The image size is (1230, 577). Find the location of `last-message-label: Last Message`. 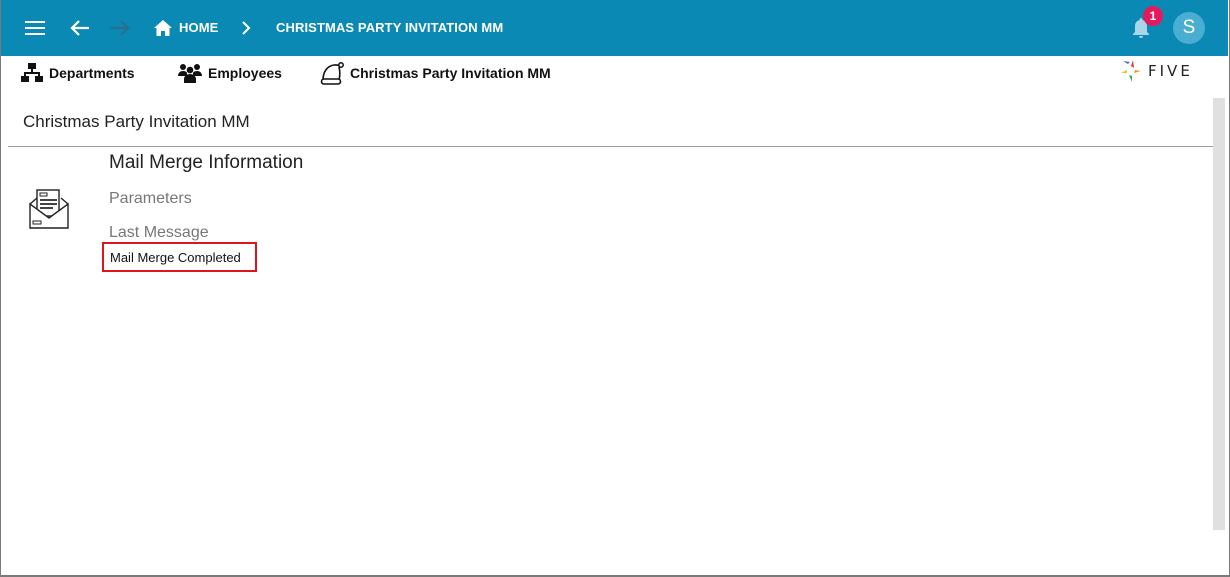

last-message-label: Last Message is located at coordinates (159, 232).